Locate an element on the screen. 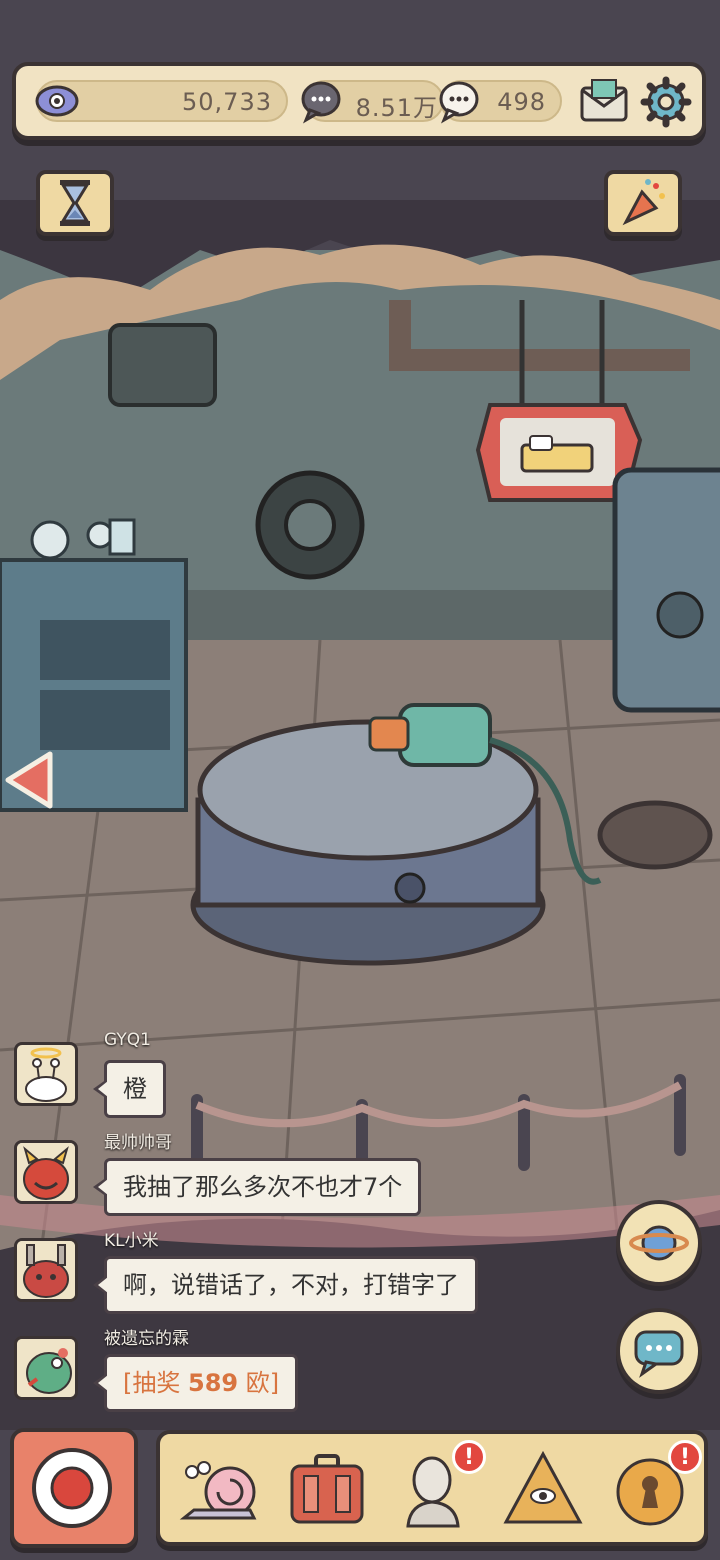 Image resolution: width=720 pixels, height=1560 pixels. record-icon is located at coordinates (72, 1488).